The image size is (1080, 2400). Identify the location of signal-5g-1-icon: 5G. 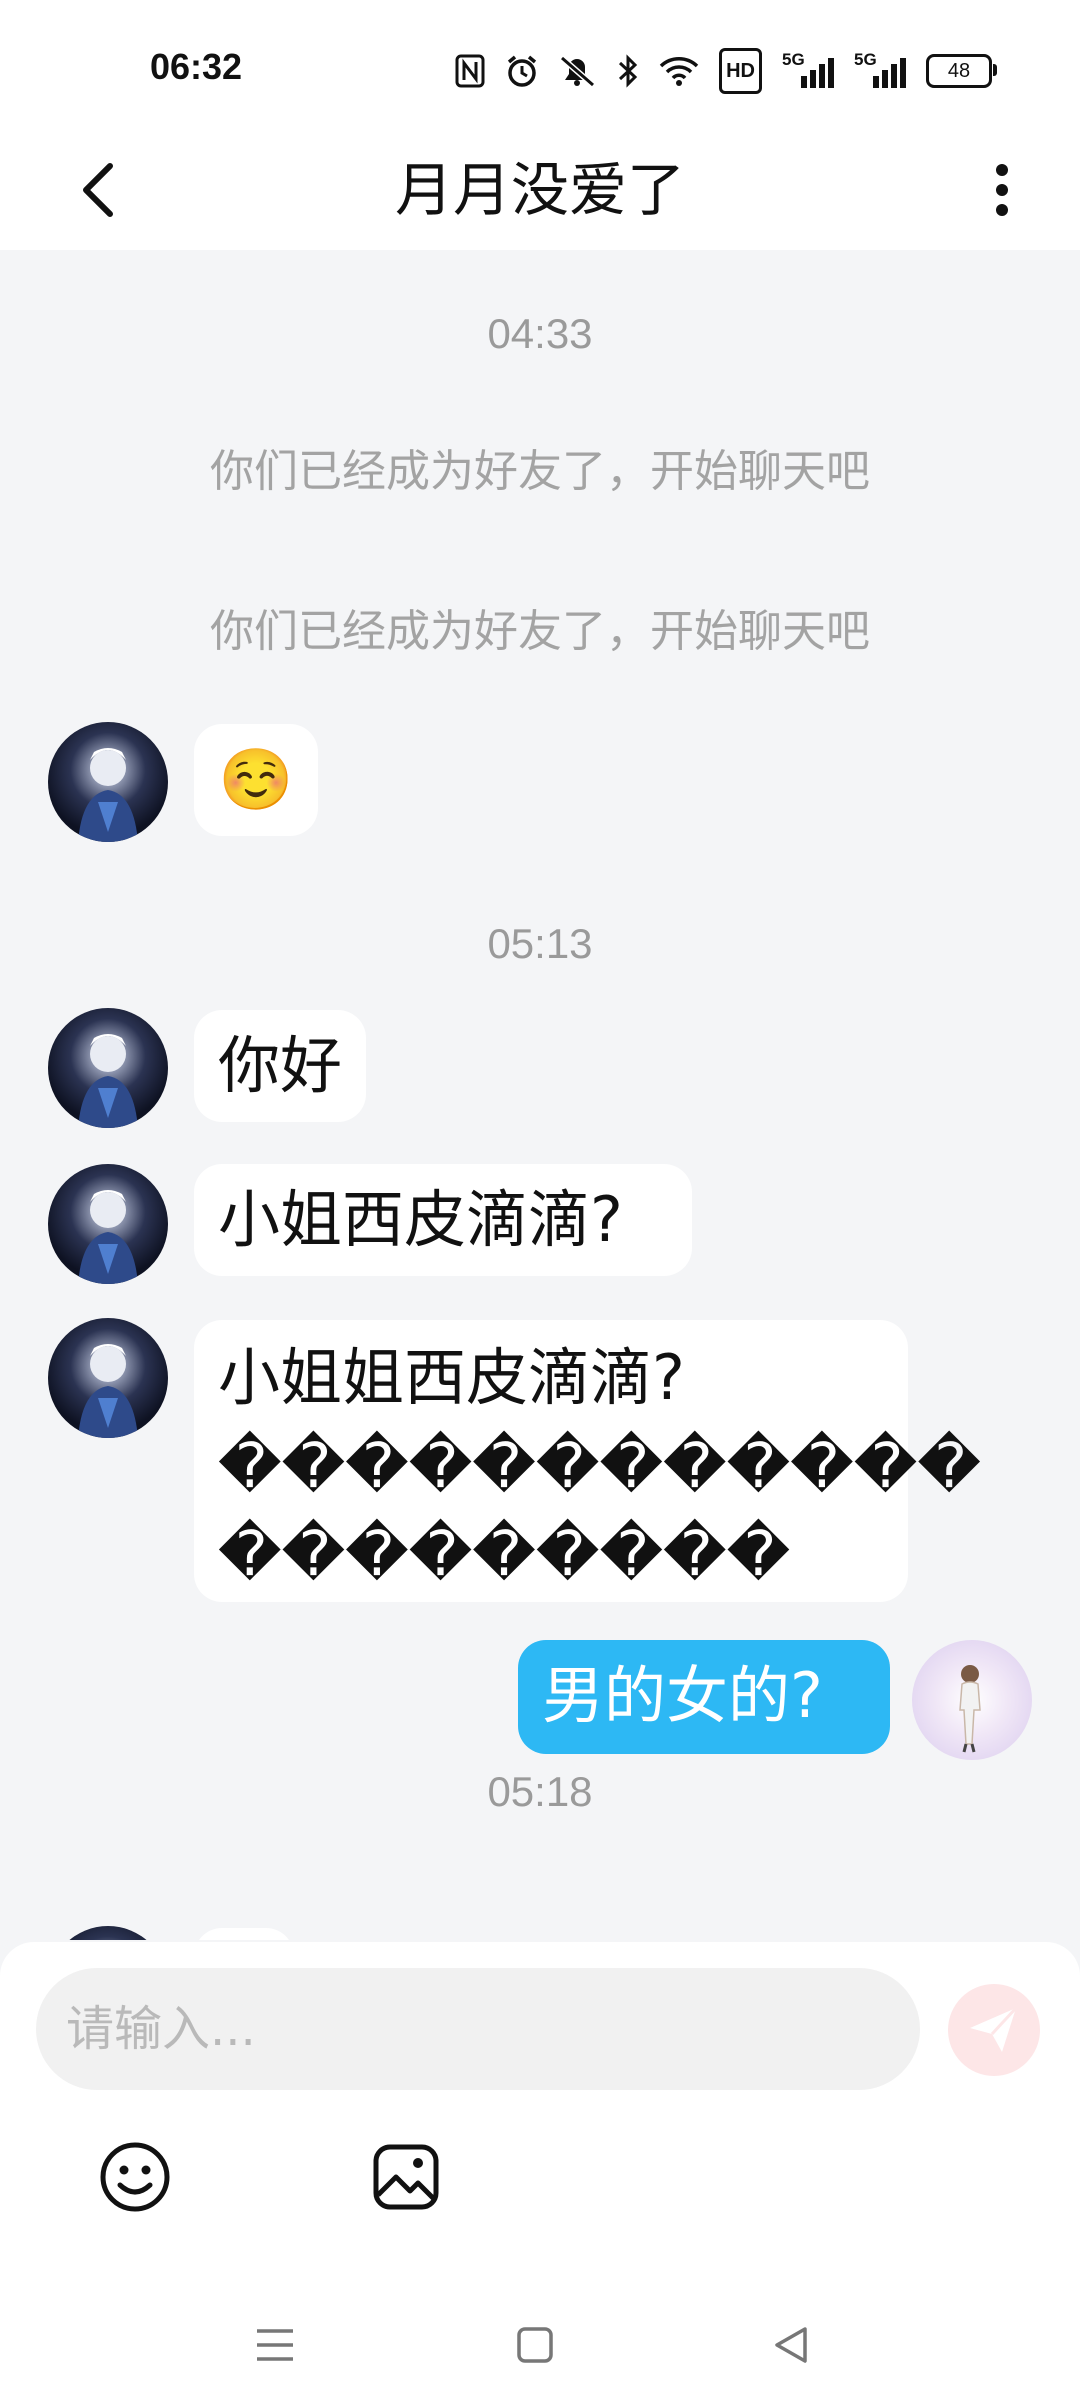
(808, 70).